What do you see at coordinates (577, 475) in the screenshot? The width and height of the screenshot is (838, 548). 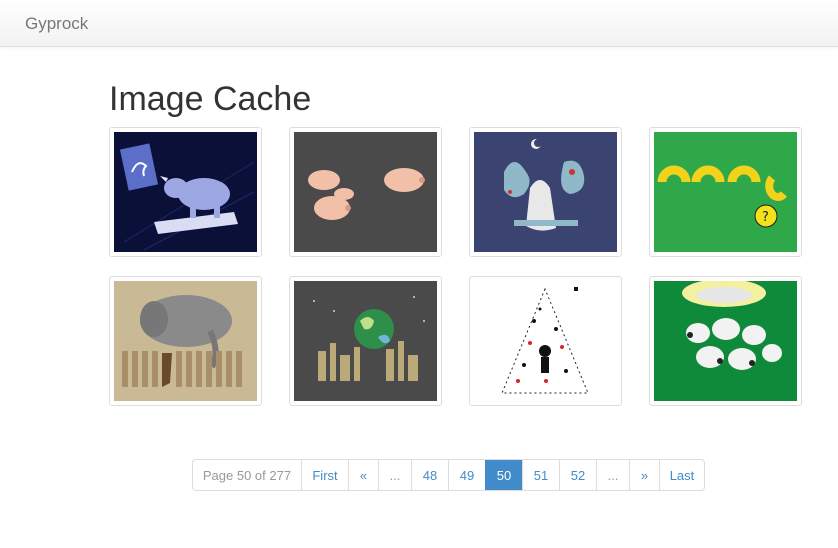 I see `pagination-page-52: 52` at bounding box center [577, 475].